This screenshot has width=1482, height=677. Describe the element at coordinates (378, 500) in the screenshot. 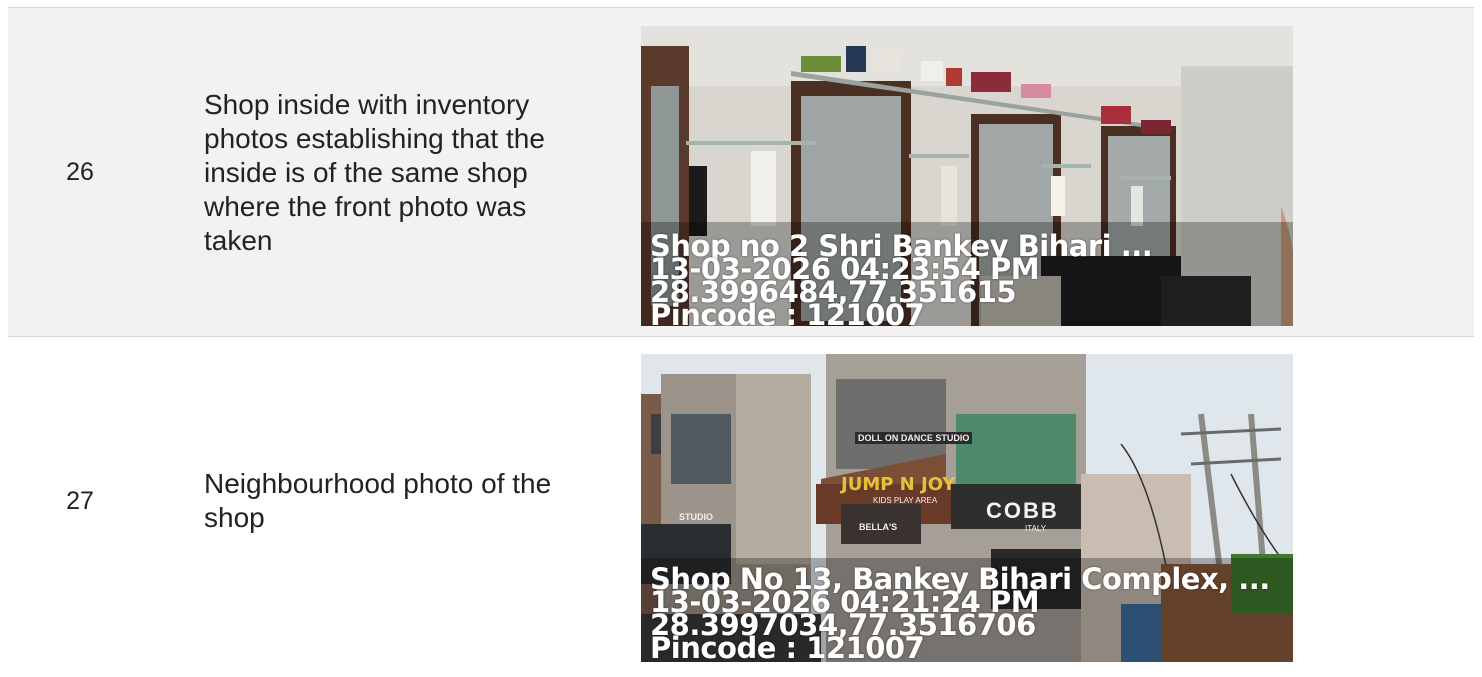

I see `row-description: Neighbourhood photo of the shop` at that location.